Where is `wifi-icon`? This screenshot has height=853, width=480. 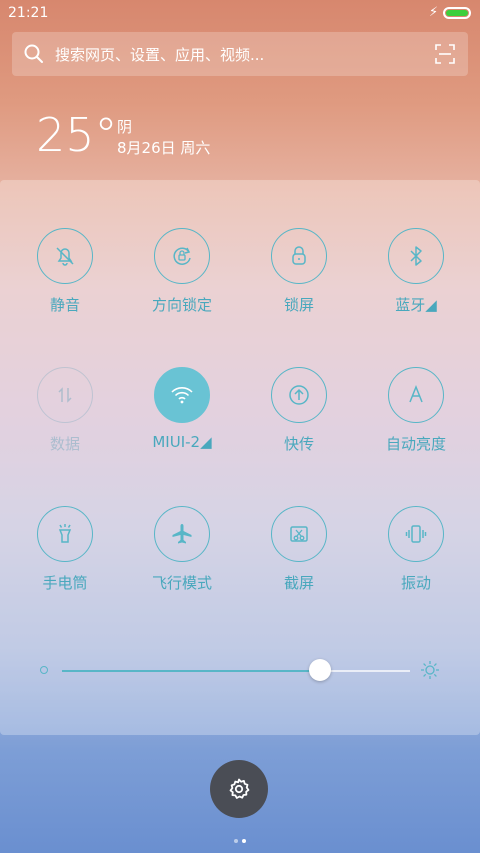
wifi-icon is located at coordinates (182, 395).